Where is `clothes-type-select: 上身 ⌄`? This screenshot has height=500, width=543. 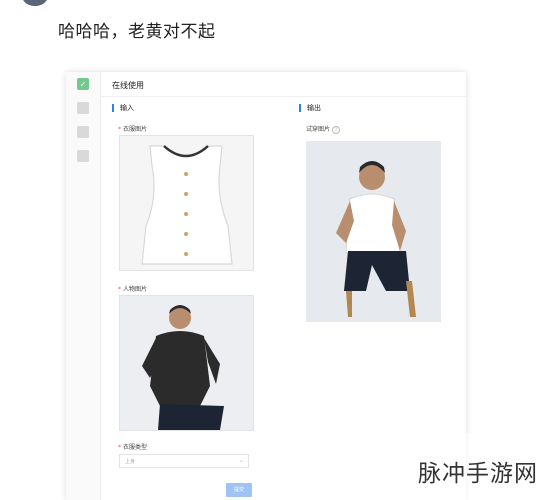 clothes-type-select: 上身 ⌄ is located at coordinates (184, 461).